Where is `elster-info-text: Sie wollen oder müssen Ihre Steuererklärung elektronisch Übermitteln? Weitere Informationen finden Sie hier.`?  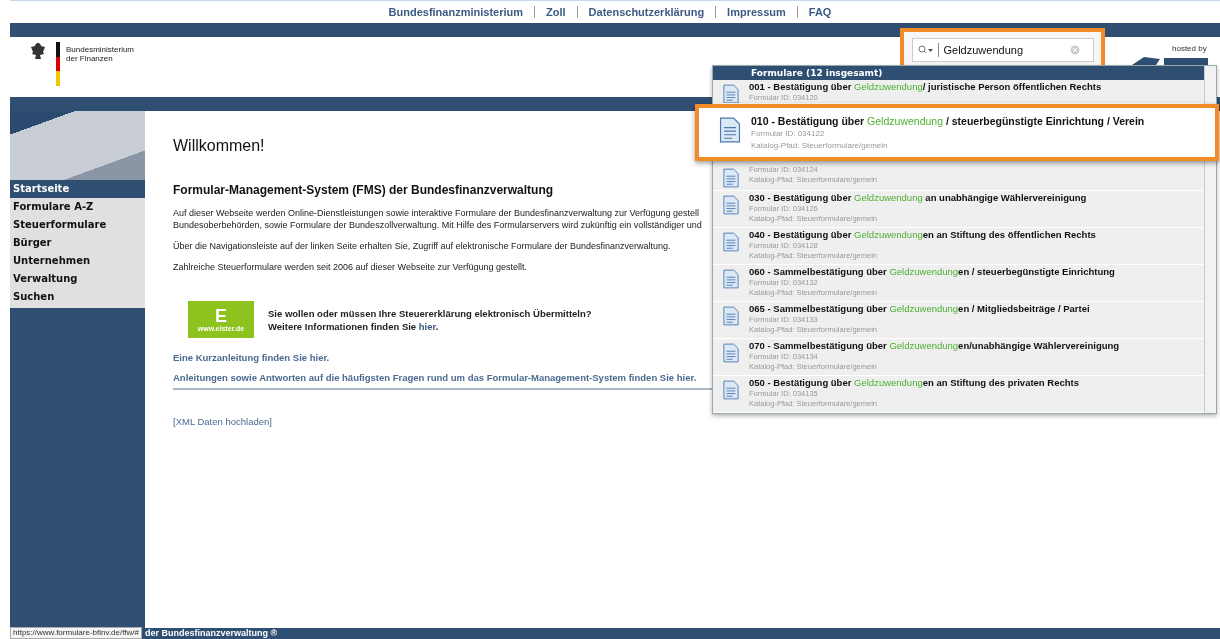
elster-info-text: Sie wollen oder müssen Ihre Steuererklärung elektronisch Übermitteln? Weitere Informationen finden Sie hier. is located at coordinates (430, 319).